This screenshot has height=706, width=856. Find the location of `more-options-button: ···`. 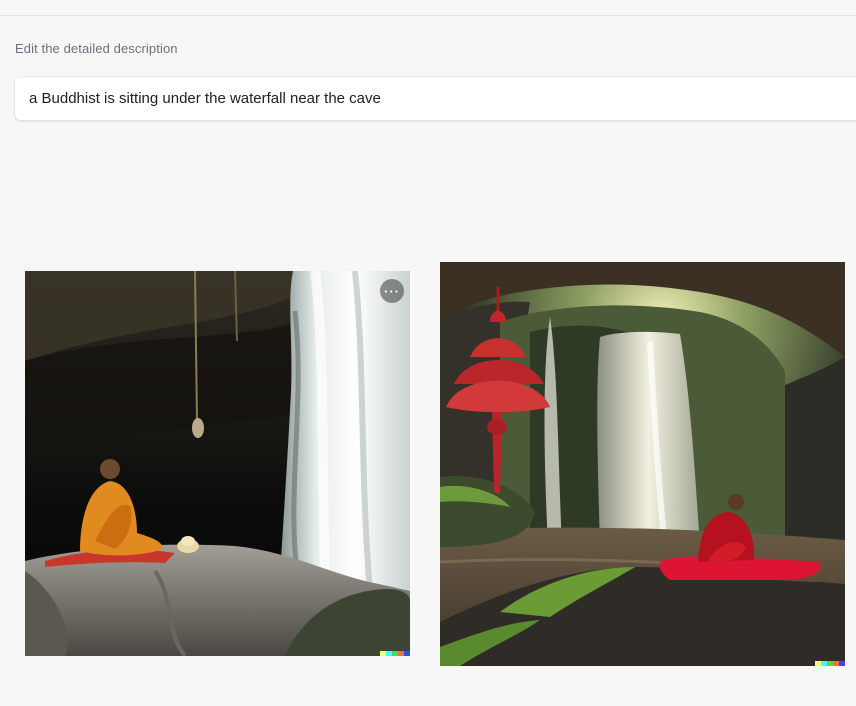

more-options-button: ··· is located at coordinates (392, 291).